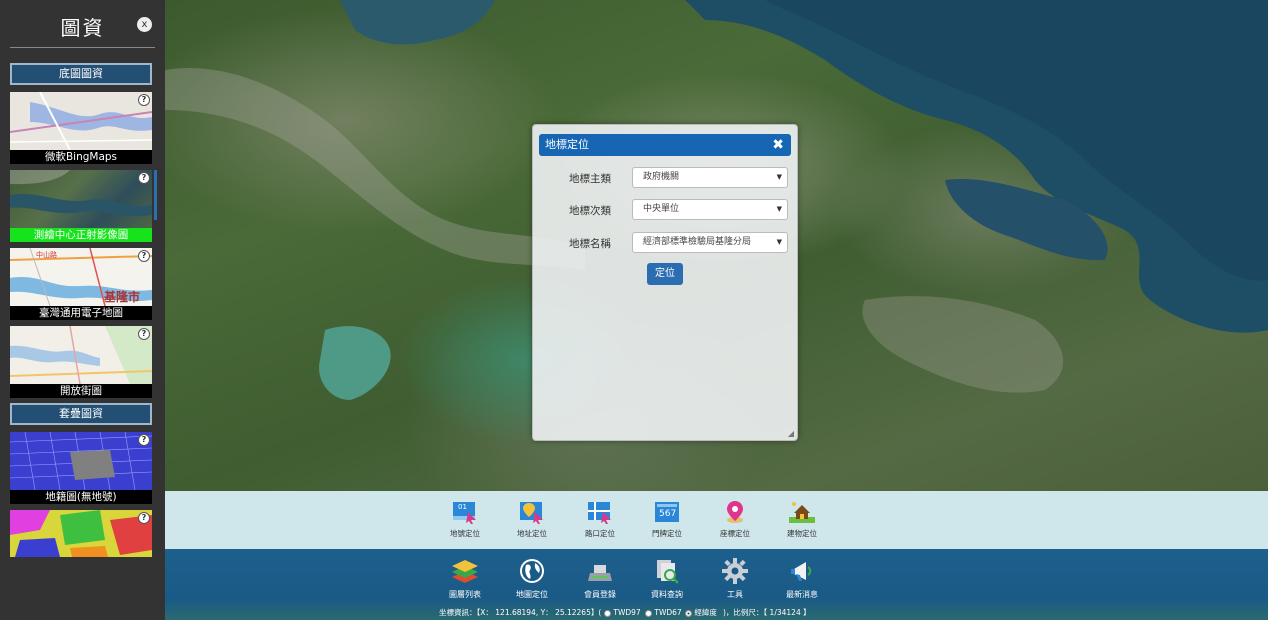  I want to click on tool-label: 圖層列表, so click(465, 594).